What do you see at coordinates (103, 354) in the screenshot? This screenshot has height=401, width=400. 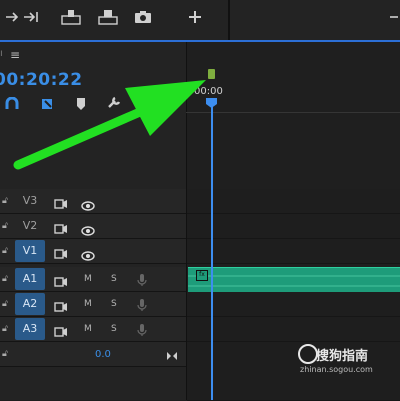 I see `master-volume-value: 0.0` at bounding box center [103, 354].